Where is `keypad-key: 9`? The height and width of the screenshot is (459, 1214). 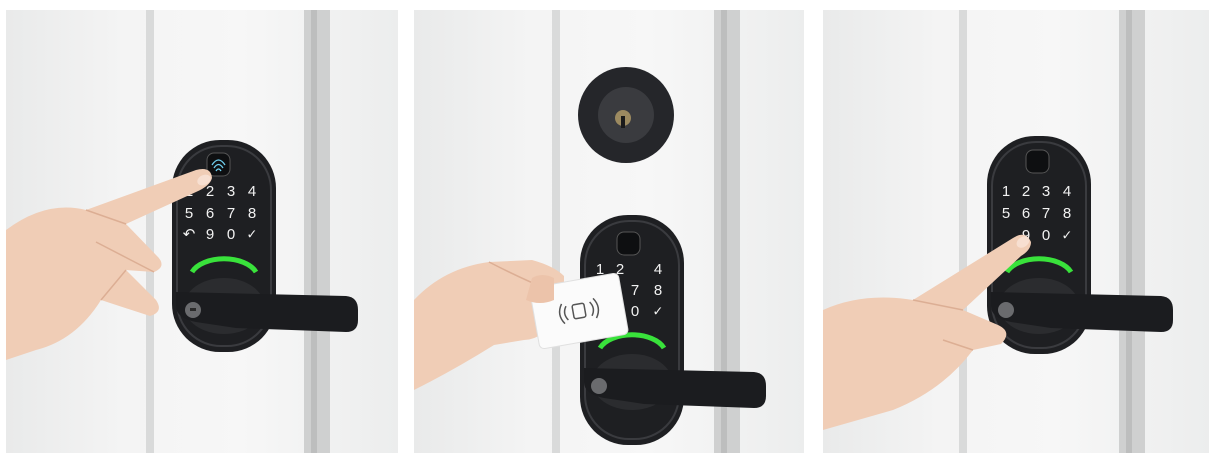
keypad-key: 9 is located at coordinates (210, 234).